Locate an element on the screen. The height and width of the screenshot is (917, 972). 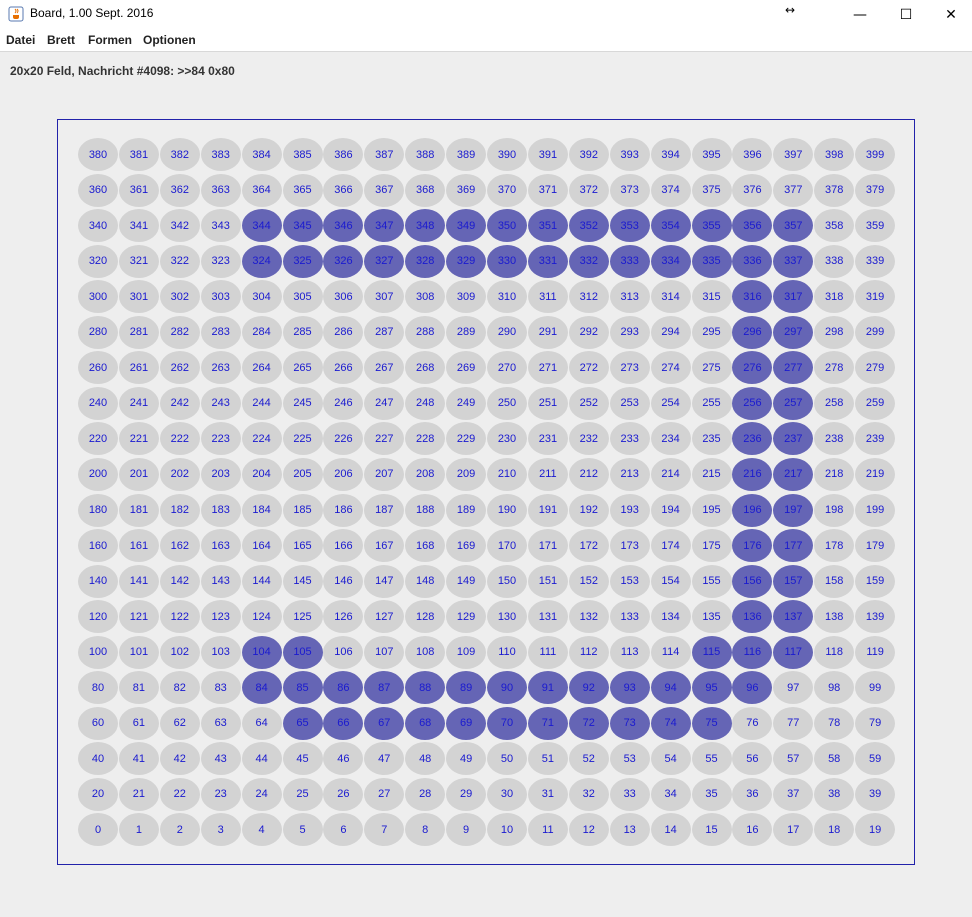
board-cell: 283 is located at coordinates (220, 332).